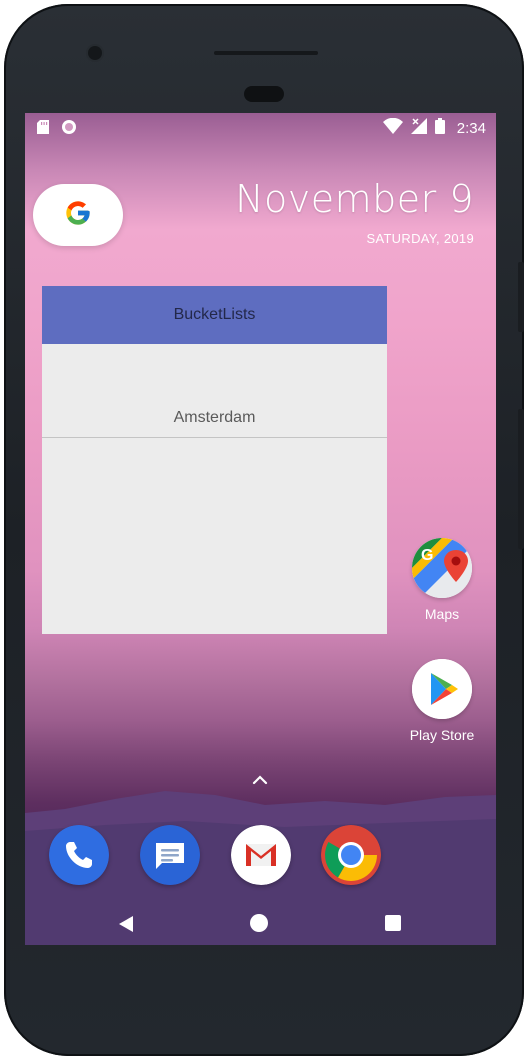  Describe the element at coordinates (442, 689) in the screenshot. I see `play-store-icon` at that location.